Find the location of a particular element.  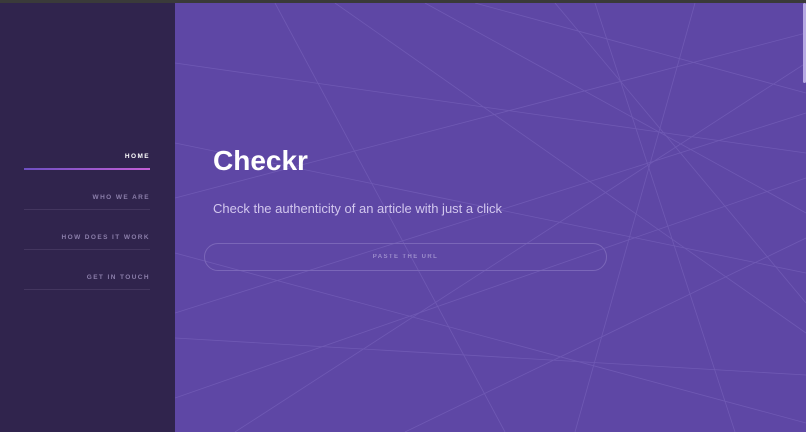

nav-item-who-we-are: WHO WE ARE is located at coordinates (87, 214).